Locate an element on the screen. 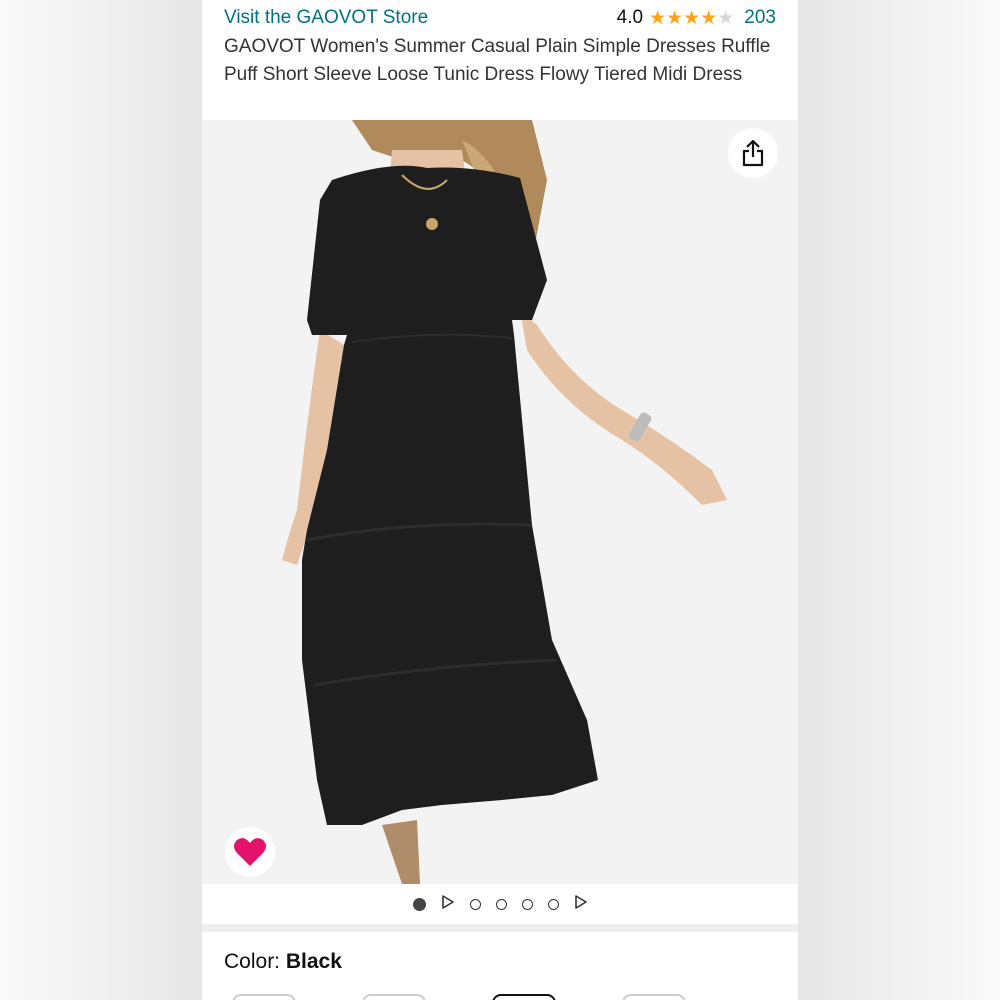 The height and width of the screenshot is (1000, 1000). rating-value: 4.0 is located at coordinates (630, 17).